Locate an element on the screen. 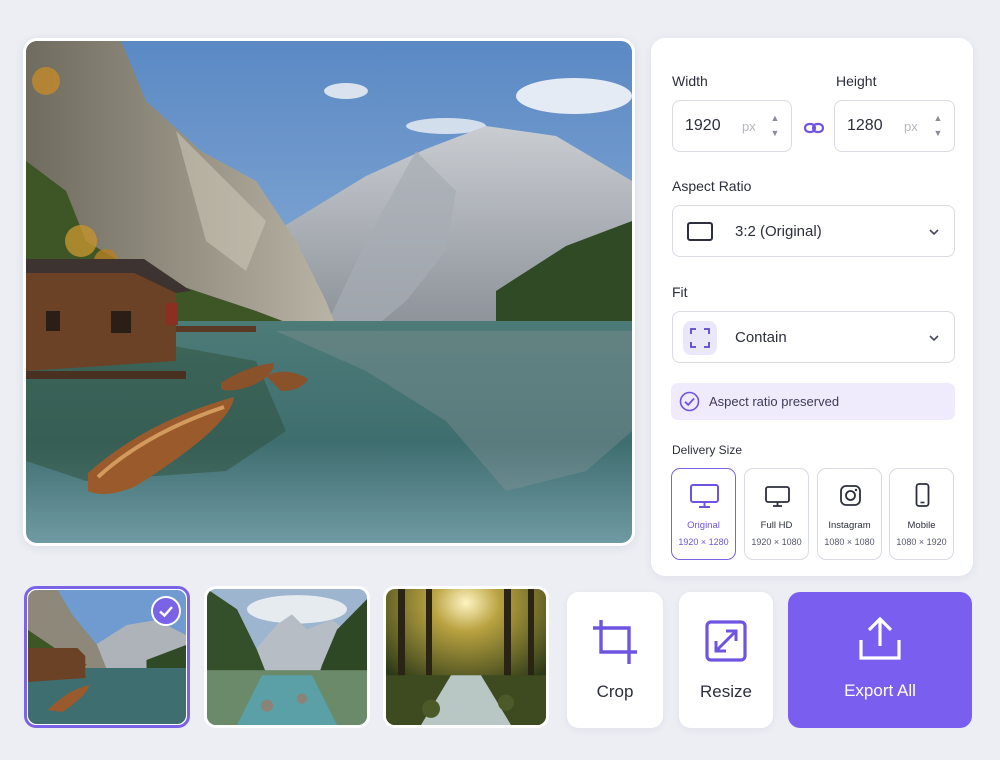  height-stepper: ▲ ▼ is located at coordinates (938, 126).